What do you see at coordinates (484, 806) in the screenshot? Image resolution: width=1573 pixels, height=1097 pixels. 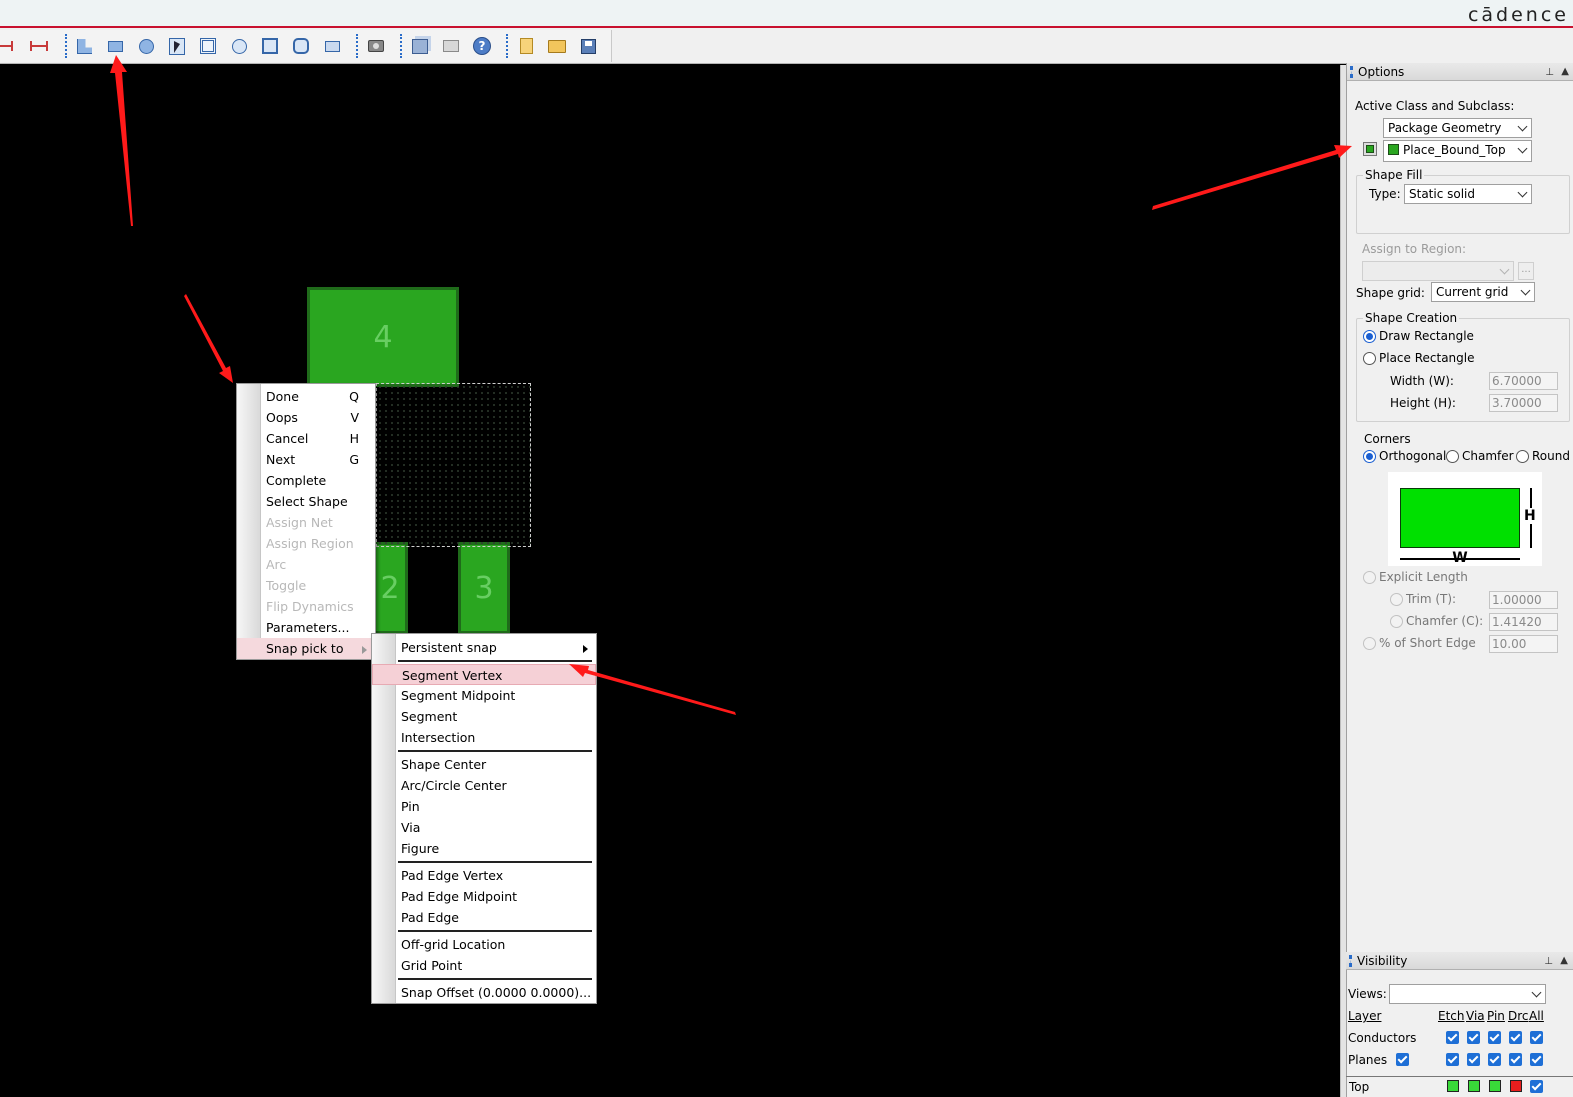 I see `menu-item-pin: Pin` at bounding box center [484, 806].